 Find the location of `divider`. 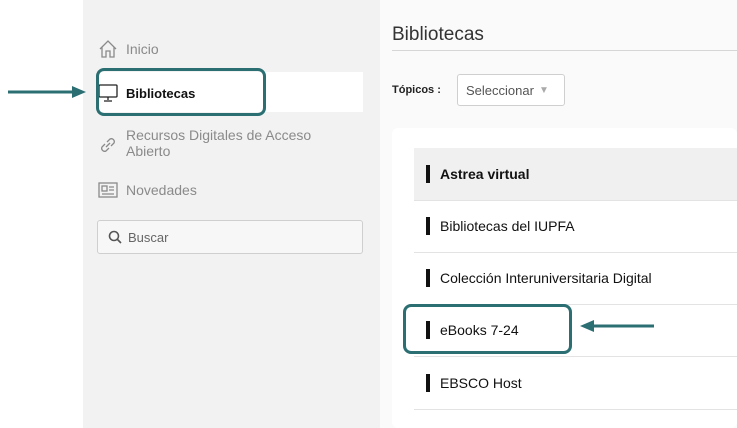

divider is located at coordinates (575, 409).